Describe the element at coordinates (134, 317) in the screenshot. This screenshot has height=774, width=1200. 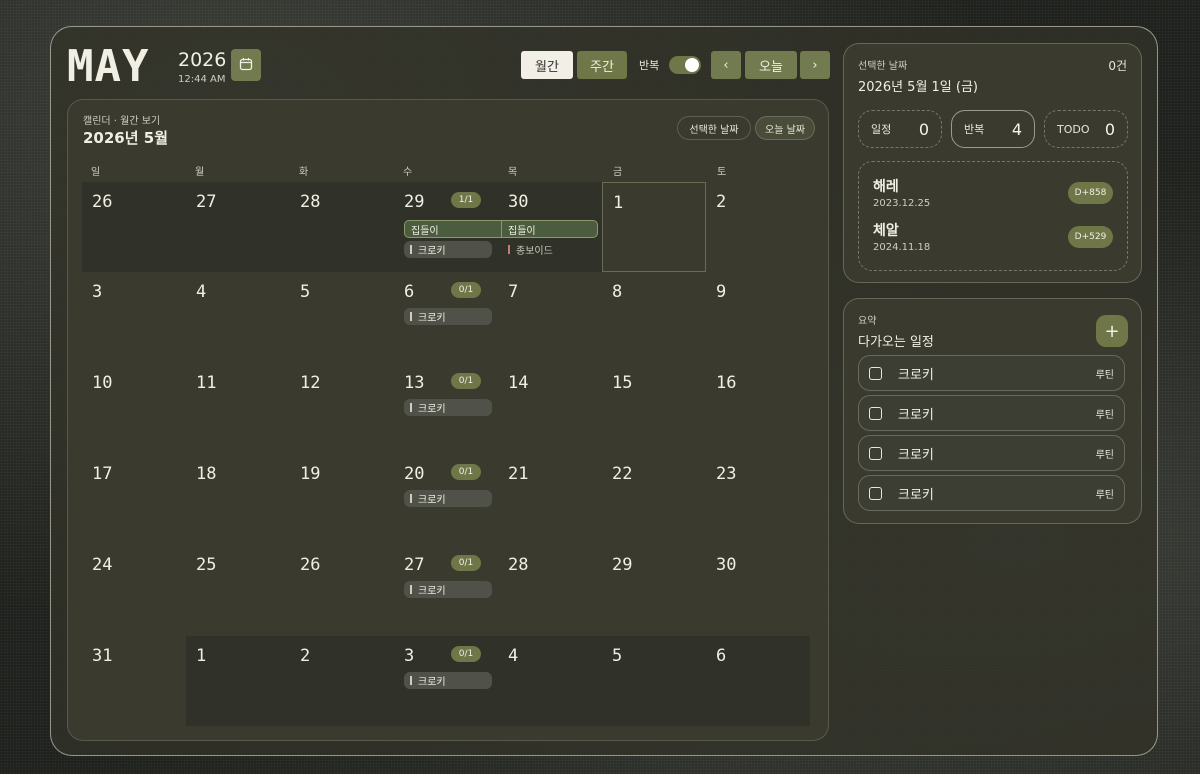
I see `day-cell: 3` at that location.